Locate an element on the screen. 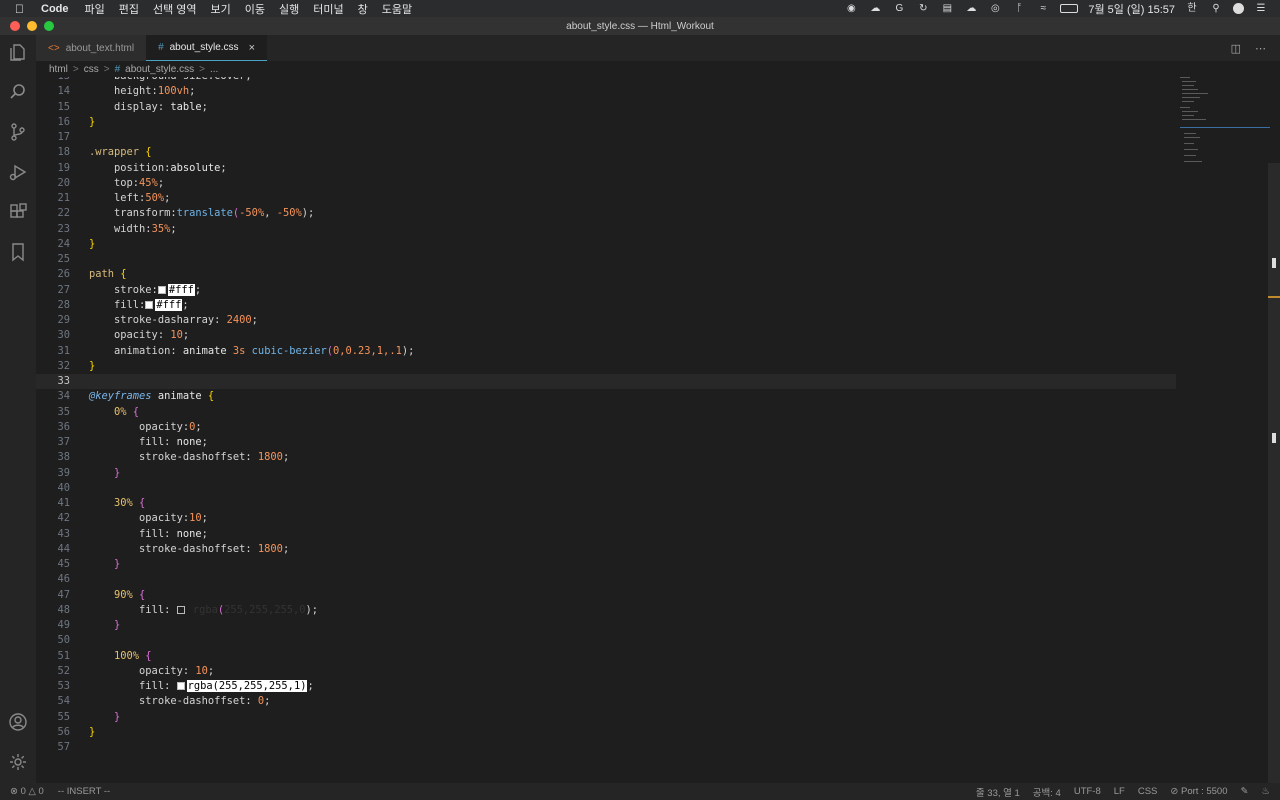  indentation: 공백: 4 is located at coordinates (1047, 792).